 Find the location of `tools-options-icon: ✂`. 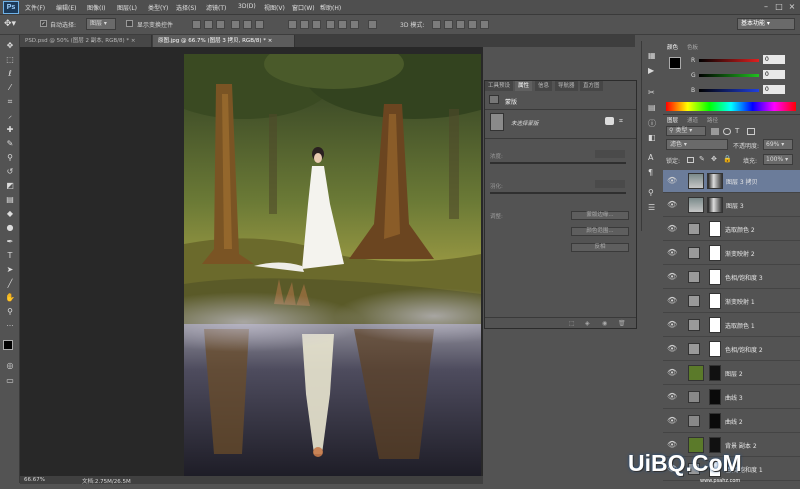

tools-options-icon: ✂ is located at coordinates (651, 92).